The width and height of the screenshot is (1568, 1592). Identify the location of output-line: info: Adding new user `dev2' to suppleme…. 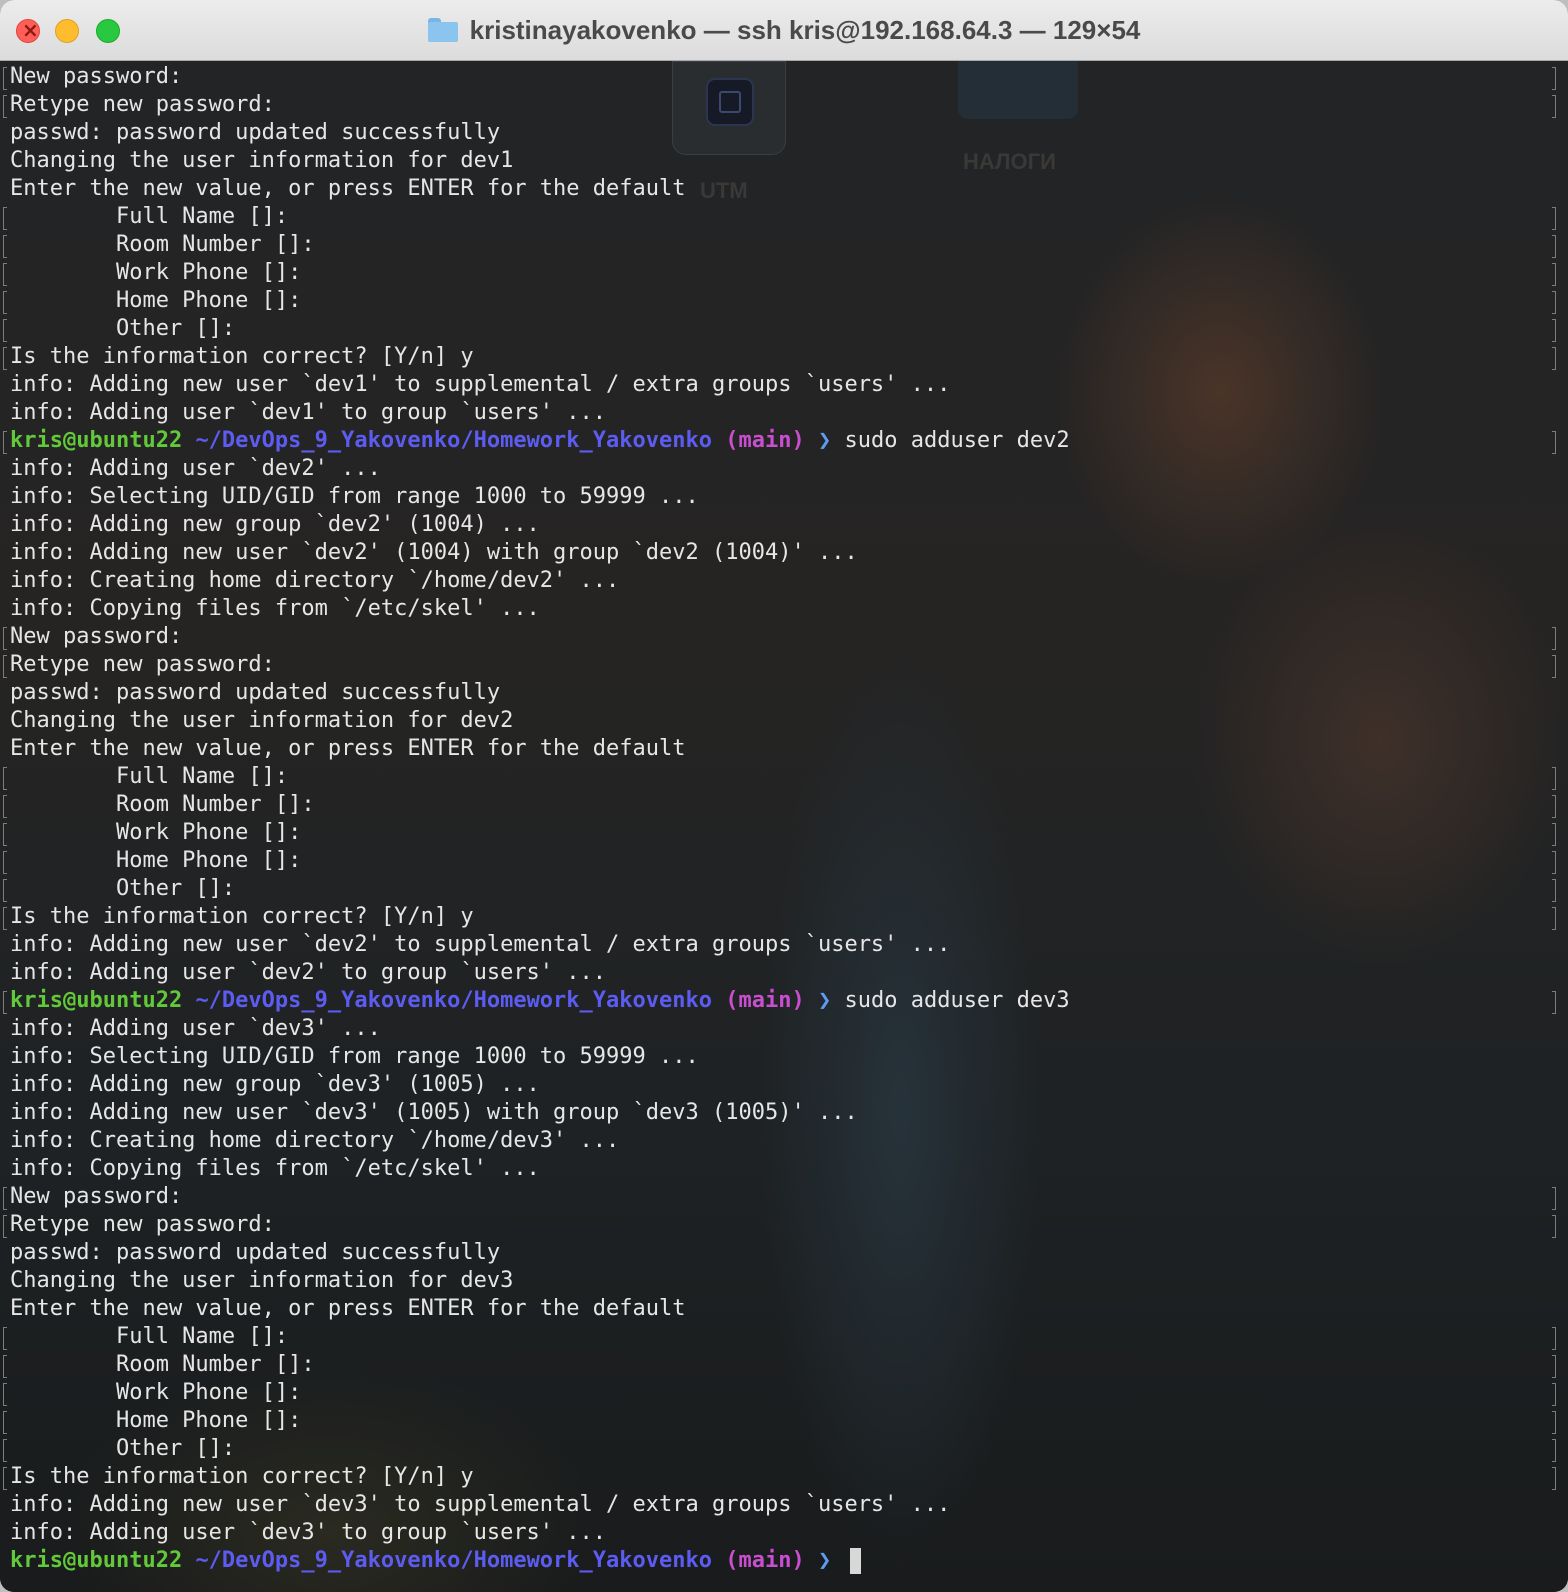
(480, 944).